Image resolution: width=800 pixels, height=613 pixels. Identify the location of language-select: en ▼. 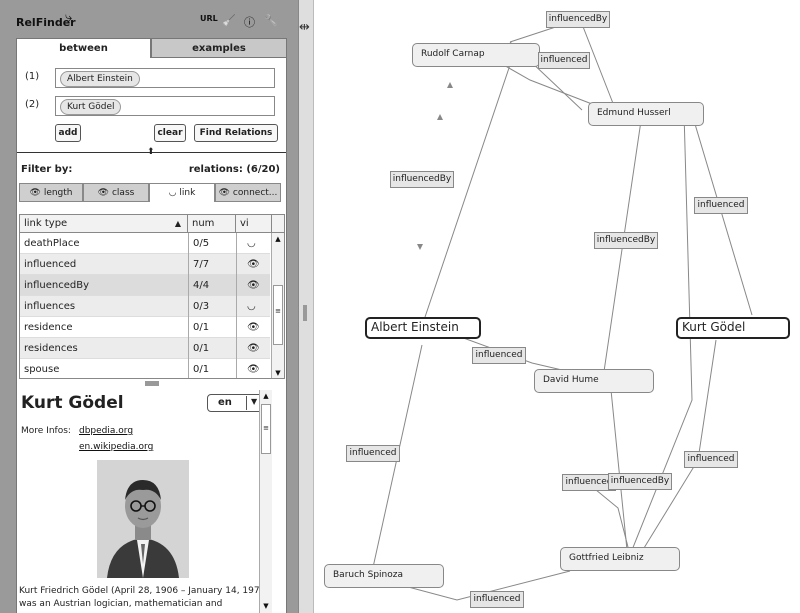
(236, 403).